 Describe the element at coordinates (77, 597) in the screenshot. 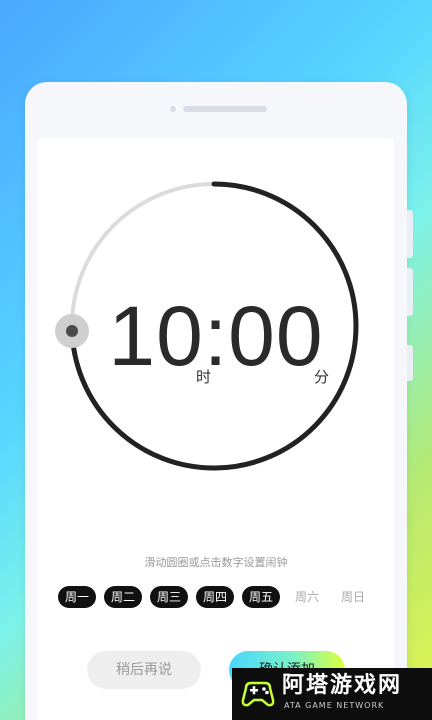

I see `weekday-mon: 周一` at that location.